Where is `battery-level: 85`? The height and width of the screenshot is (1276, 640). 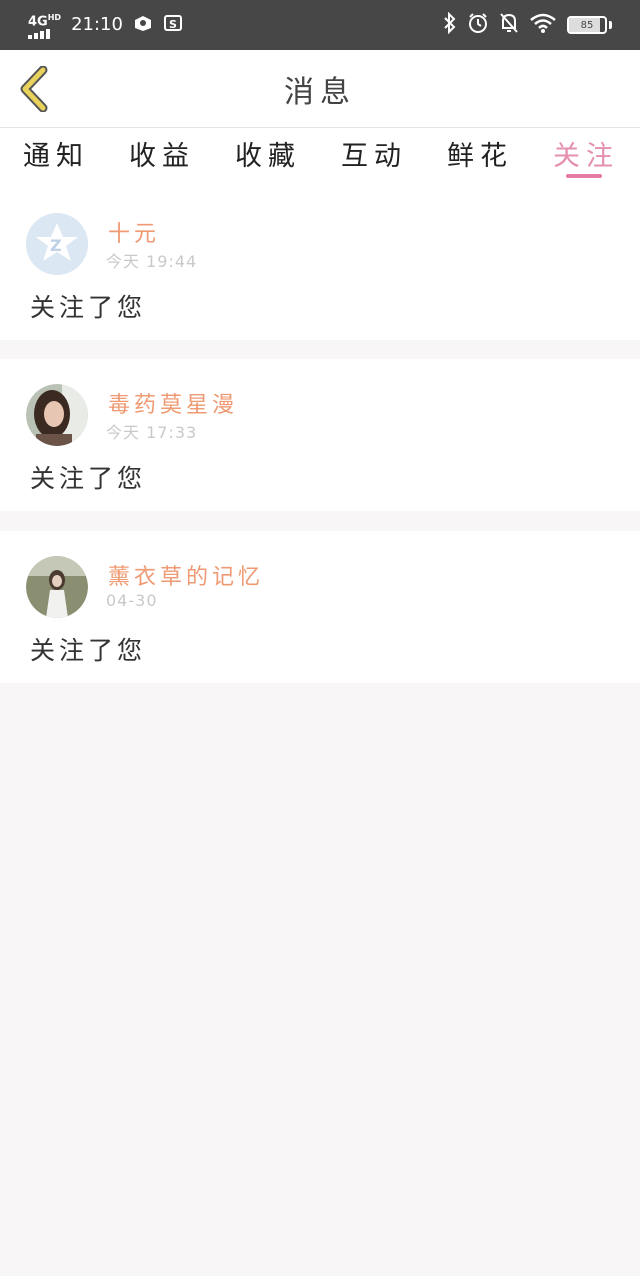 battery-level: 85 is located at coordinates (587, 25).